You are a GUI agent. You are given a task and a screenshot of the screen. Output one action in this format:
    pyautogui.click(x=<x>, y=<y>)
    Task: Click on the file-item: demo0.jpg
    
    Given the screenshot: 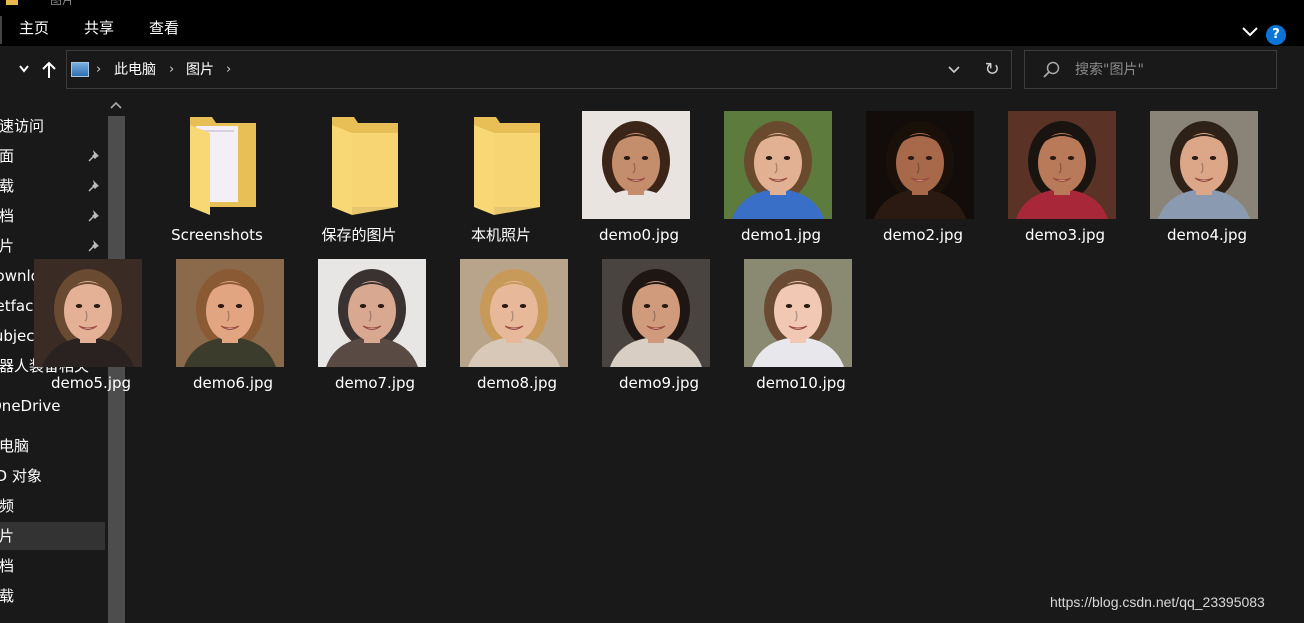 What is the action you would take?
    pyautogui.click(x=639, y=170)
    